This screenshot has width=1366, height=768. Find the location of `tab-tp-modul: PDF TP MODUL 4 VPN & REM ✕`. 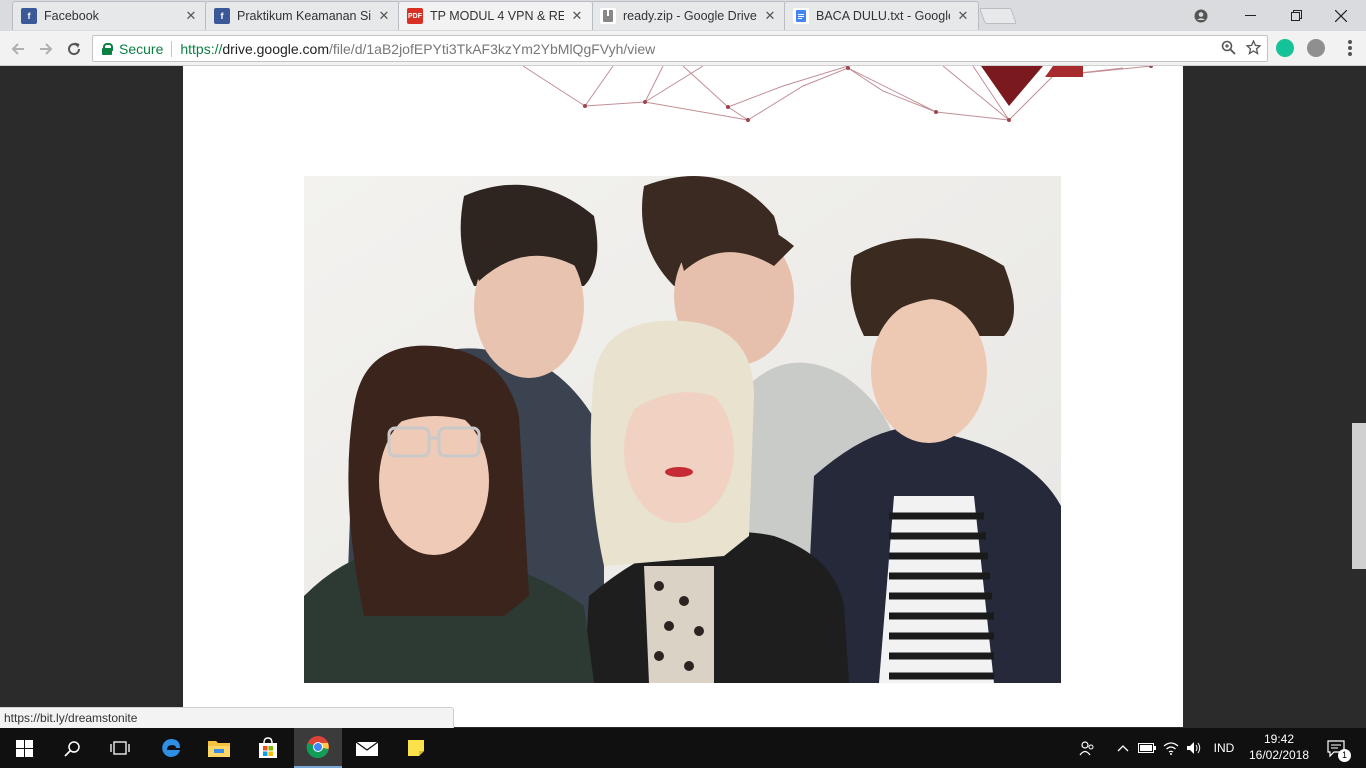

tab-tp-modul: PDF TP MODUL 4 VPN & REM ✕ is located at coordinates (495, 15).